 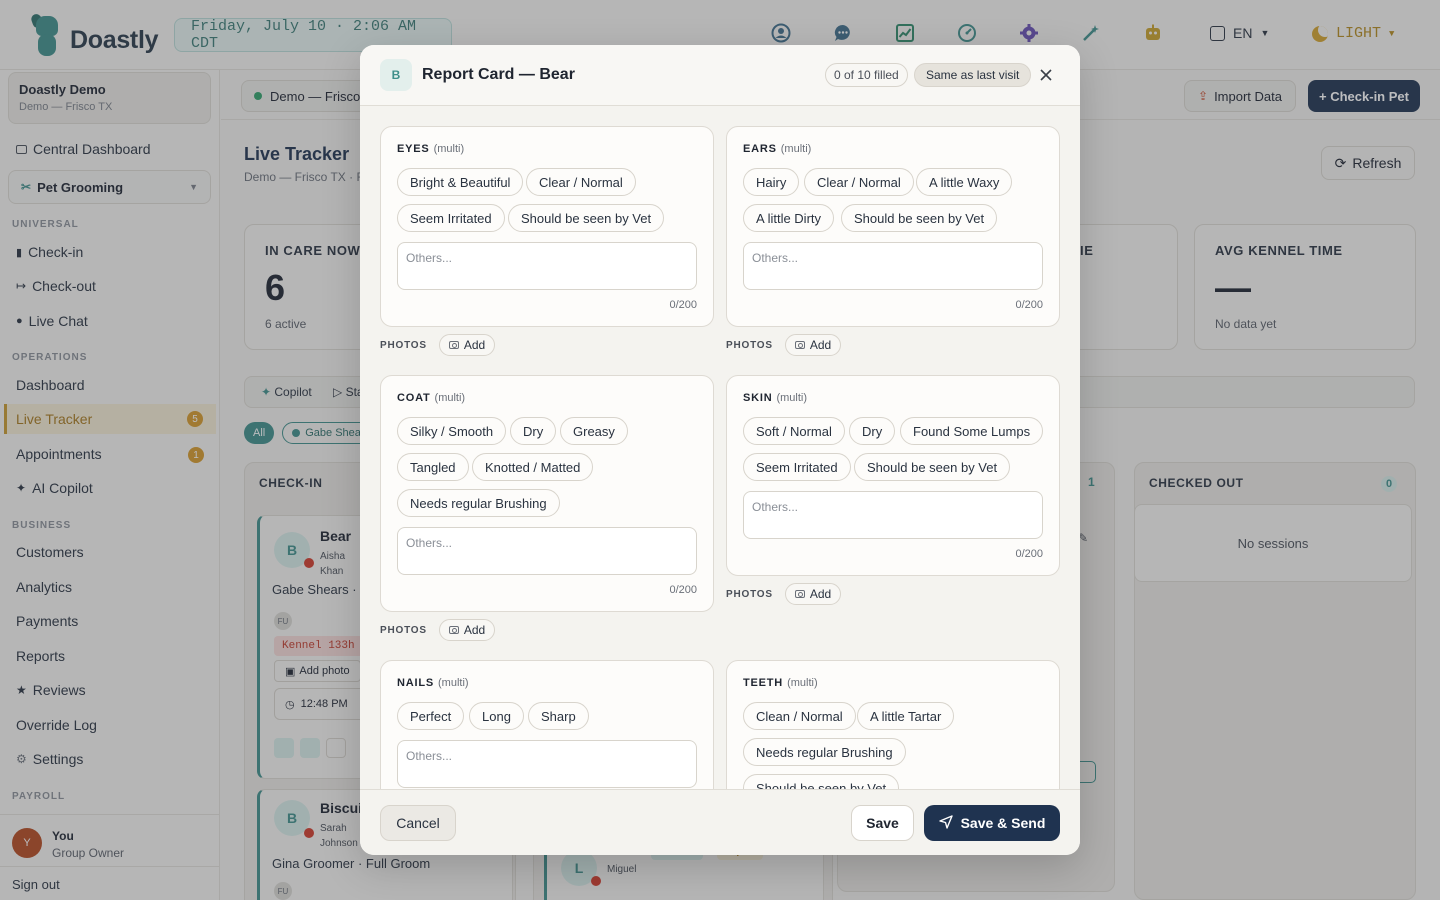 I want to click on section-title: SKIN (multi), so click(x=775, y=398).